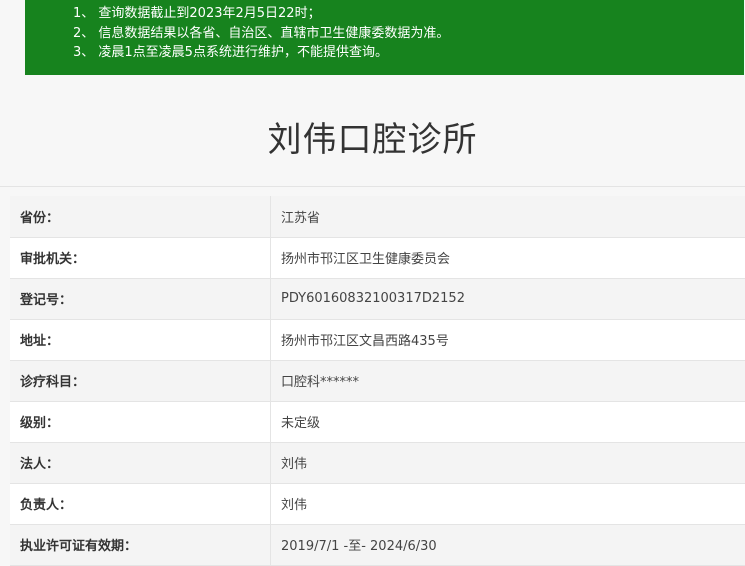  I want to click on divider, so click(372, 186).